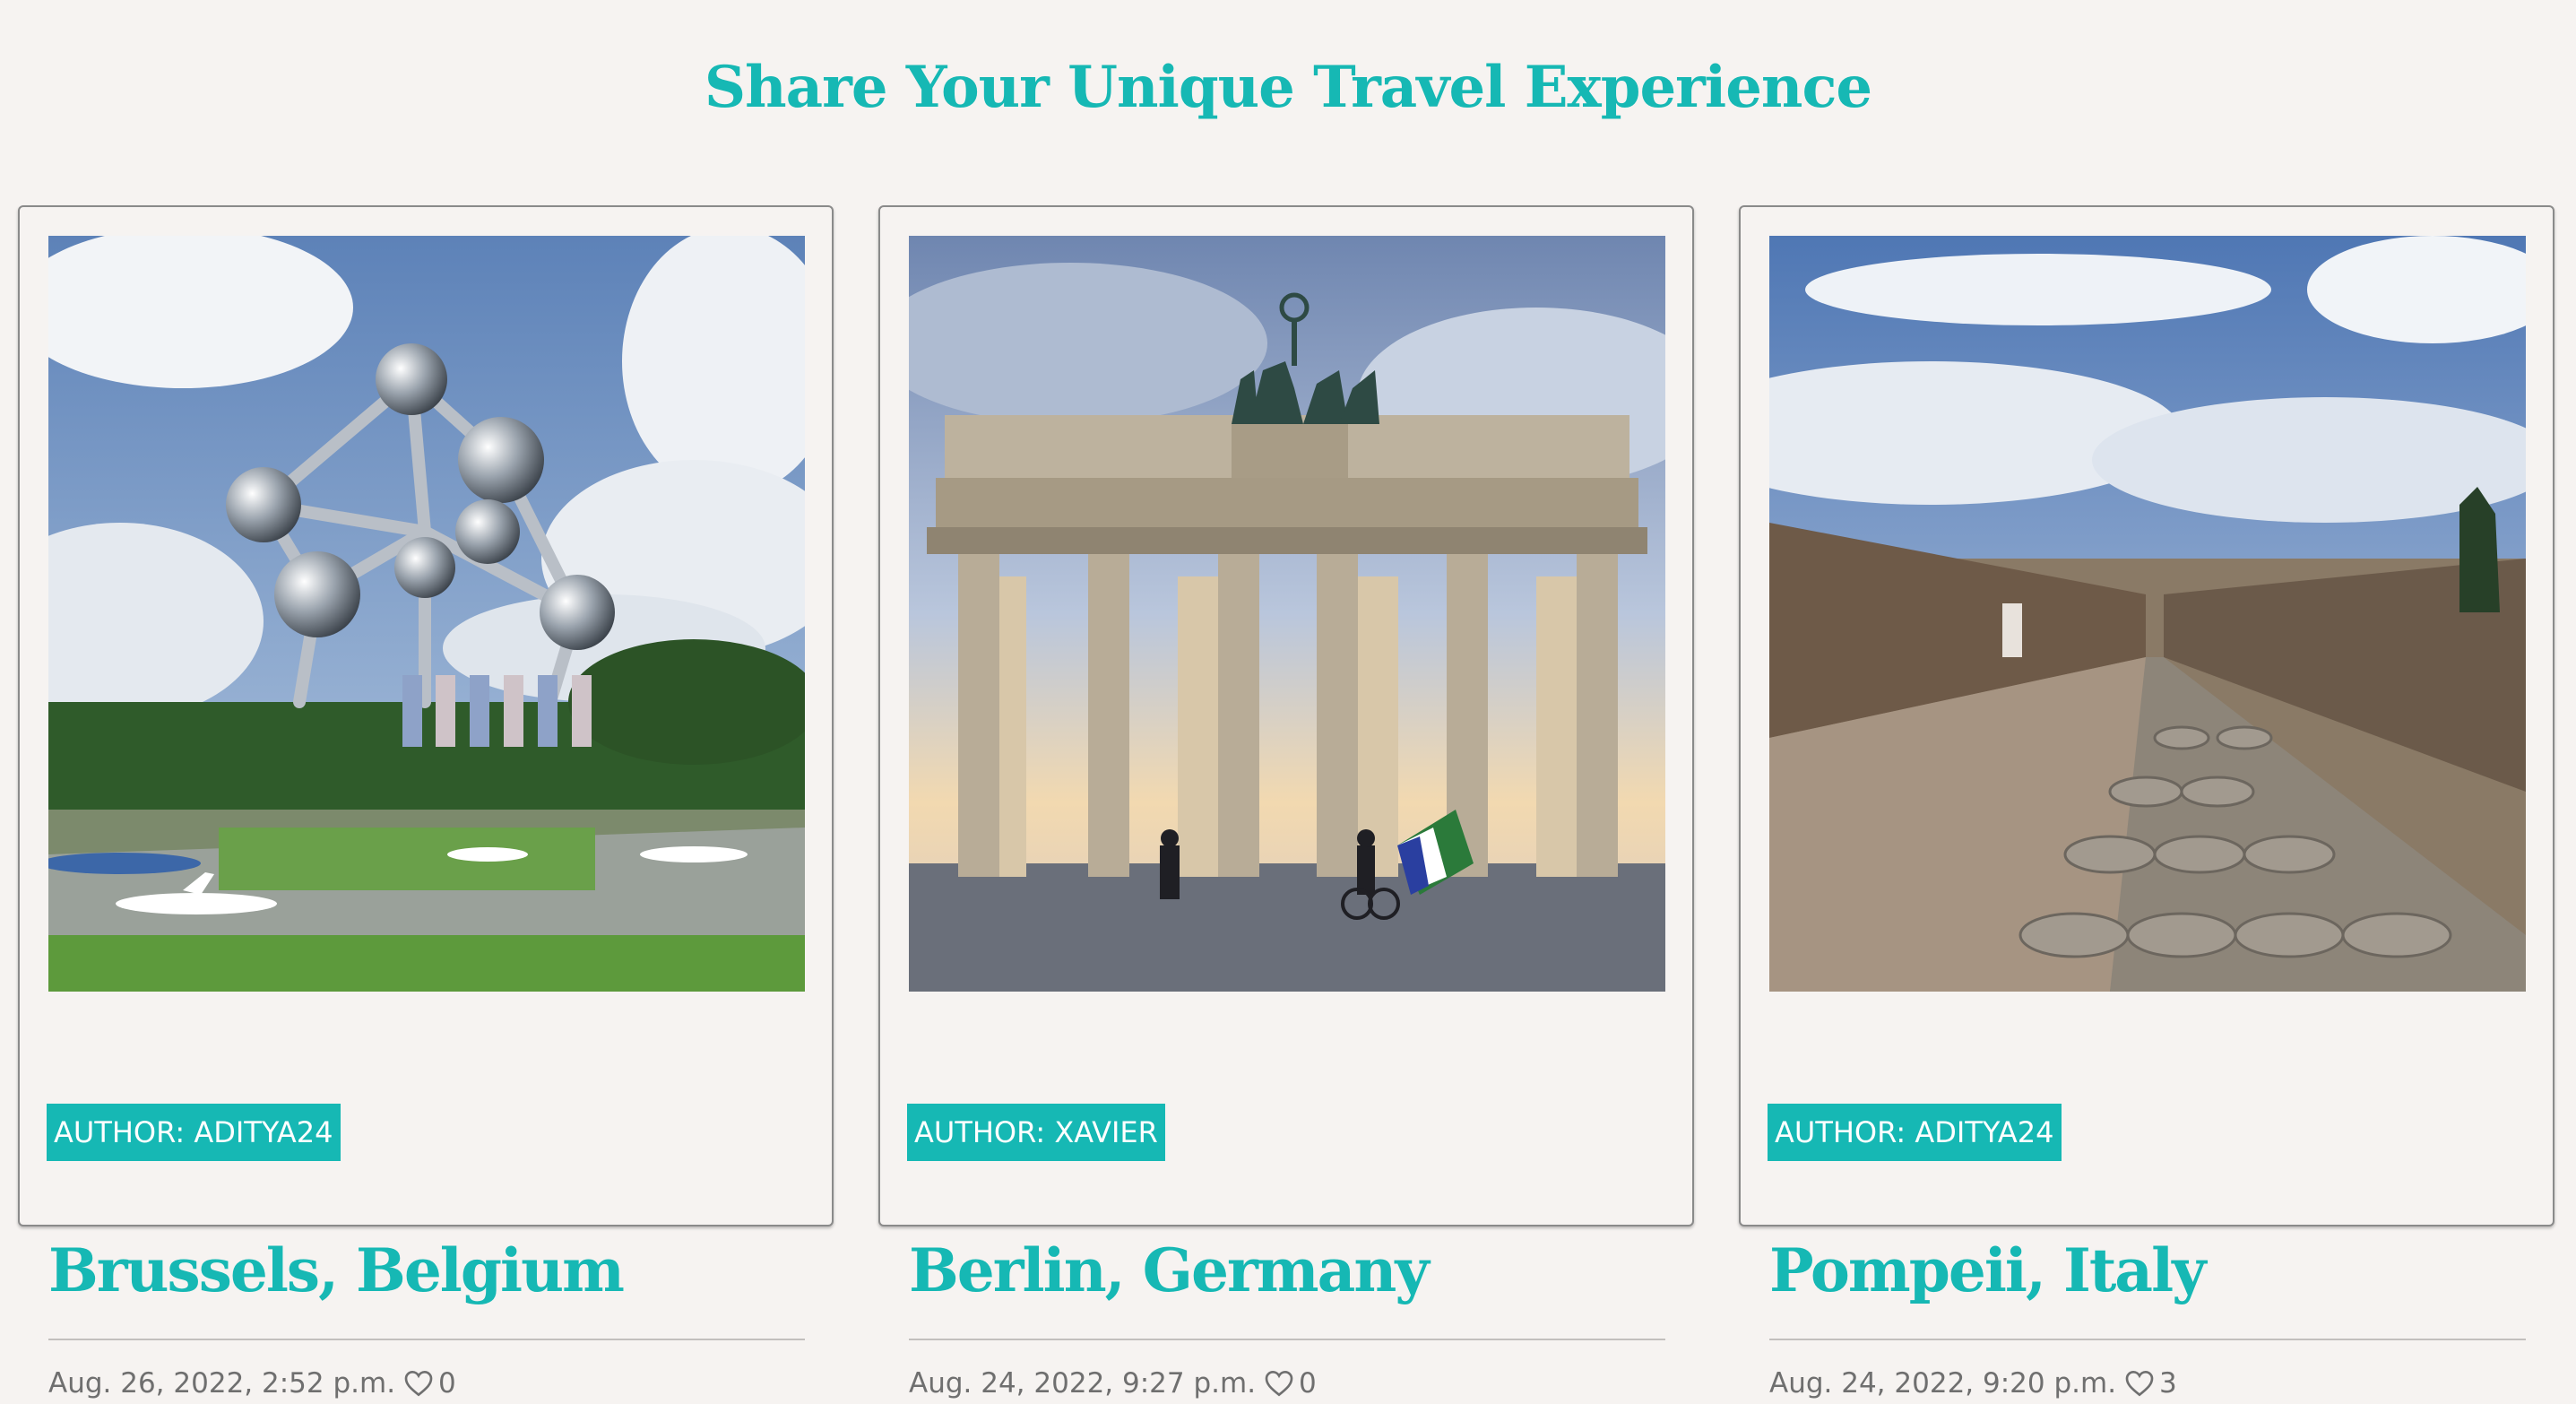  What do you see at coordinates (1288, 88) in the screenshot?
I see `page-title: Share Your Unique Travel Experience` at bounding box center [1288, 88].